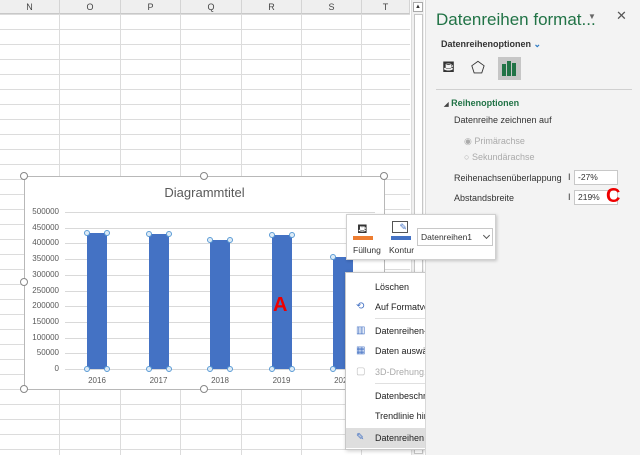  What do you see at coordinates (537, 44) in the screenshot?
I see `chevron-down-icon: ⌄` at bounding box center [537, 44].